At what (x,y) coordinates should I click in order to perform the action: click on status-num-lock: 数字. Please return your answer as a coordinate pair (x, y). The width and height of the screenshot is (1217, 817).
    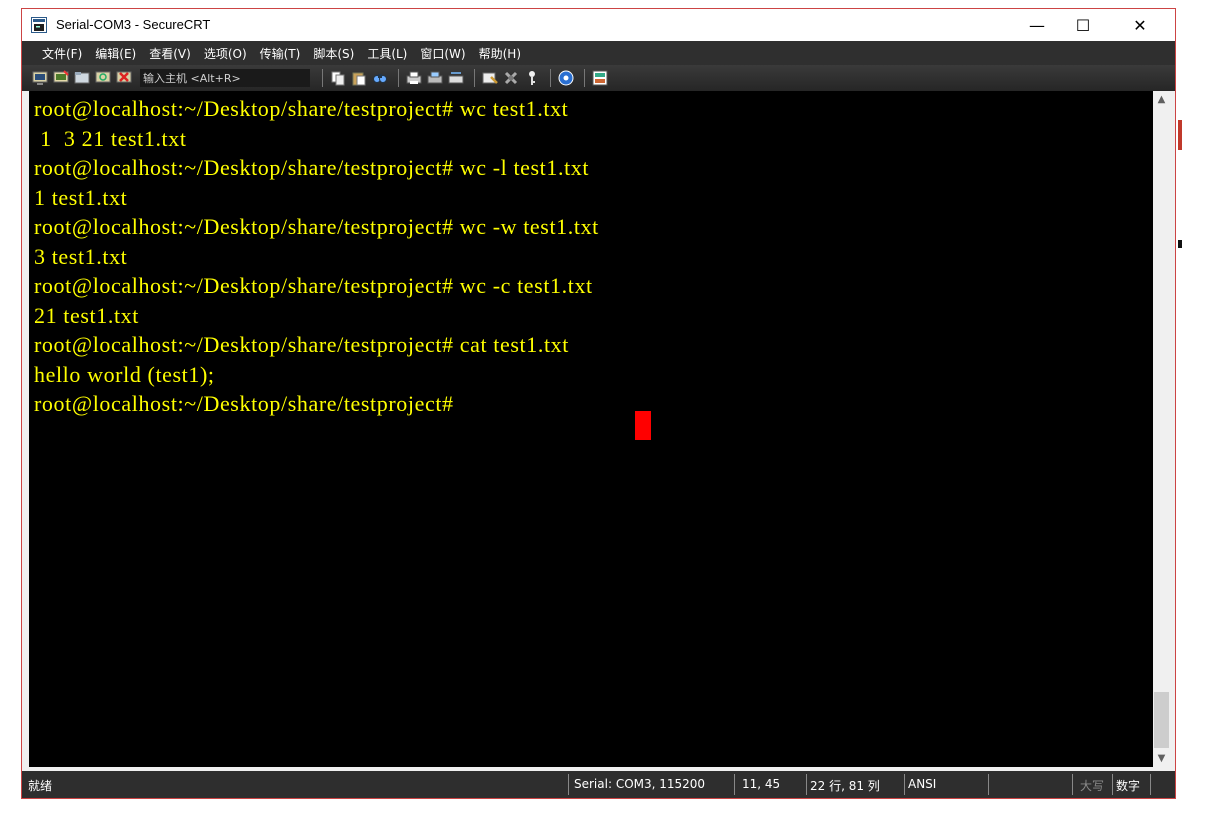
    Looking at the image, I should click on (1128, 786).